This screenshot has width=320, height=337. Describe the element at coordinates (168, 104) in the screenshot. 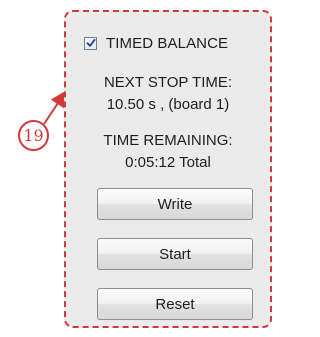

I see `next-stop-time-value: 10.50 s , (board 1)` at that location.